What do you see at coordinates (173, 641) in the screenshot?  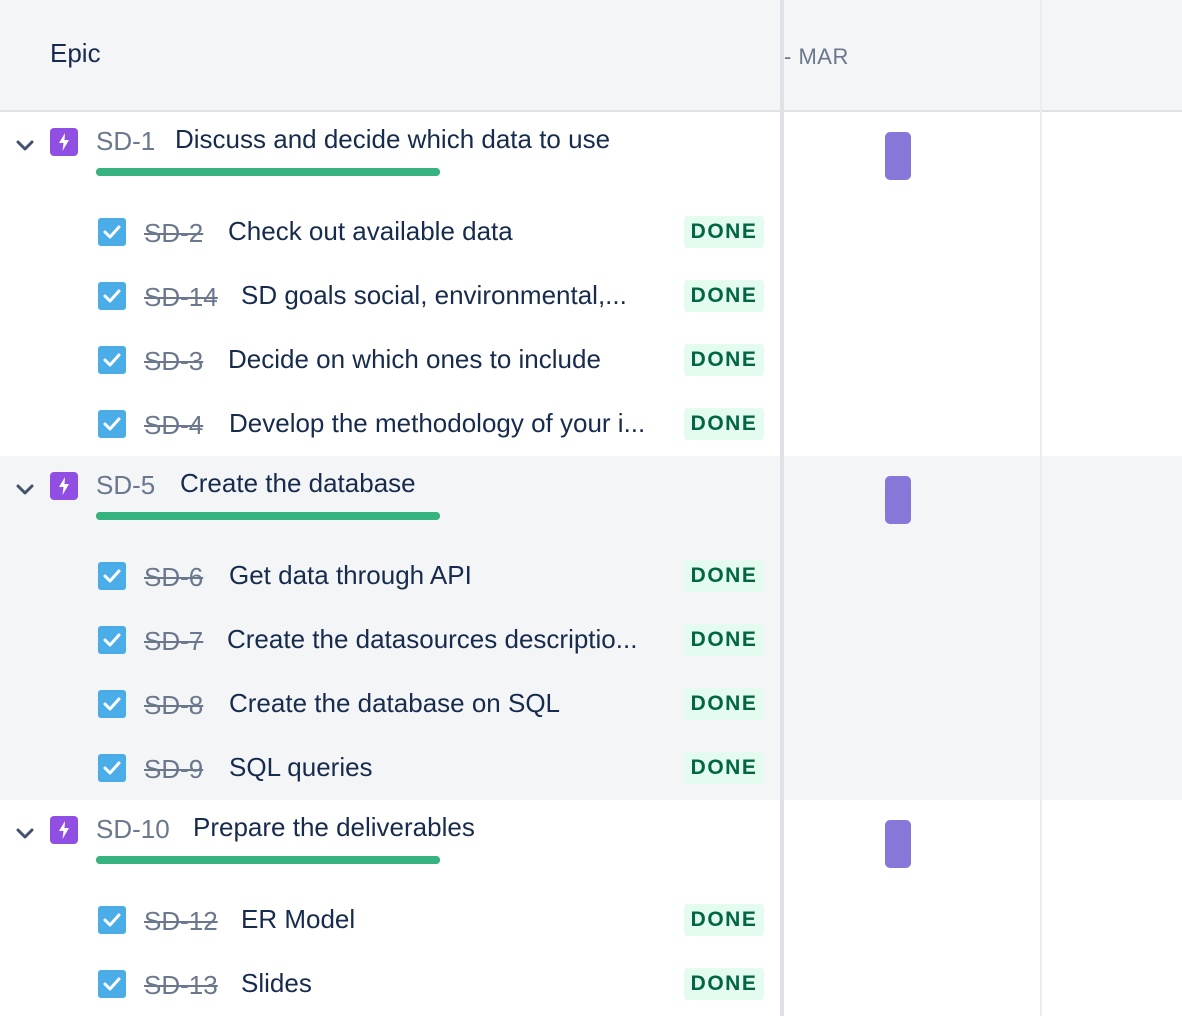 I see `child-issue-key: SD-7` at bounding box center [173, 641].